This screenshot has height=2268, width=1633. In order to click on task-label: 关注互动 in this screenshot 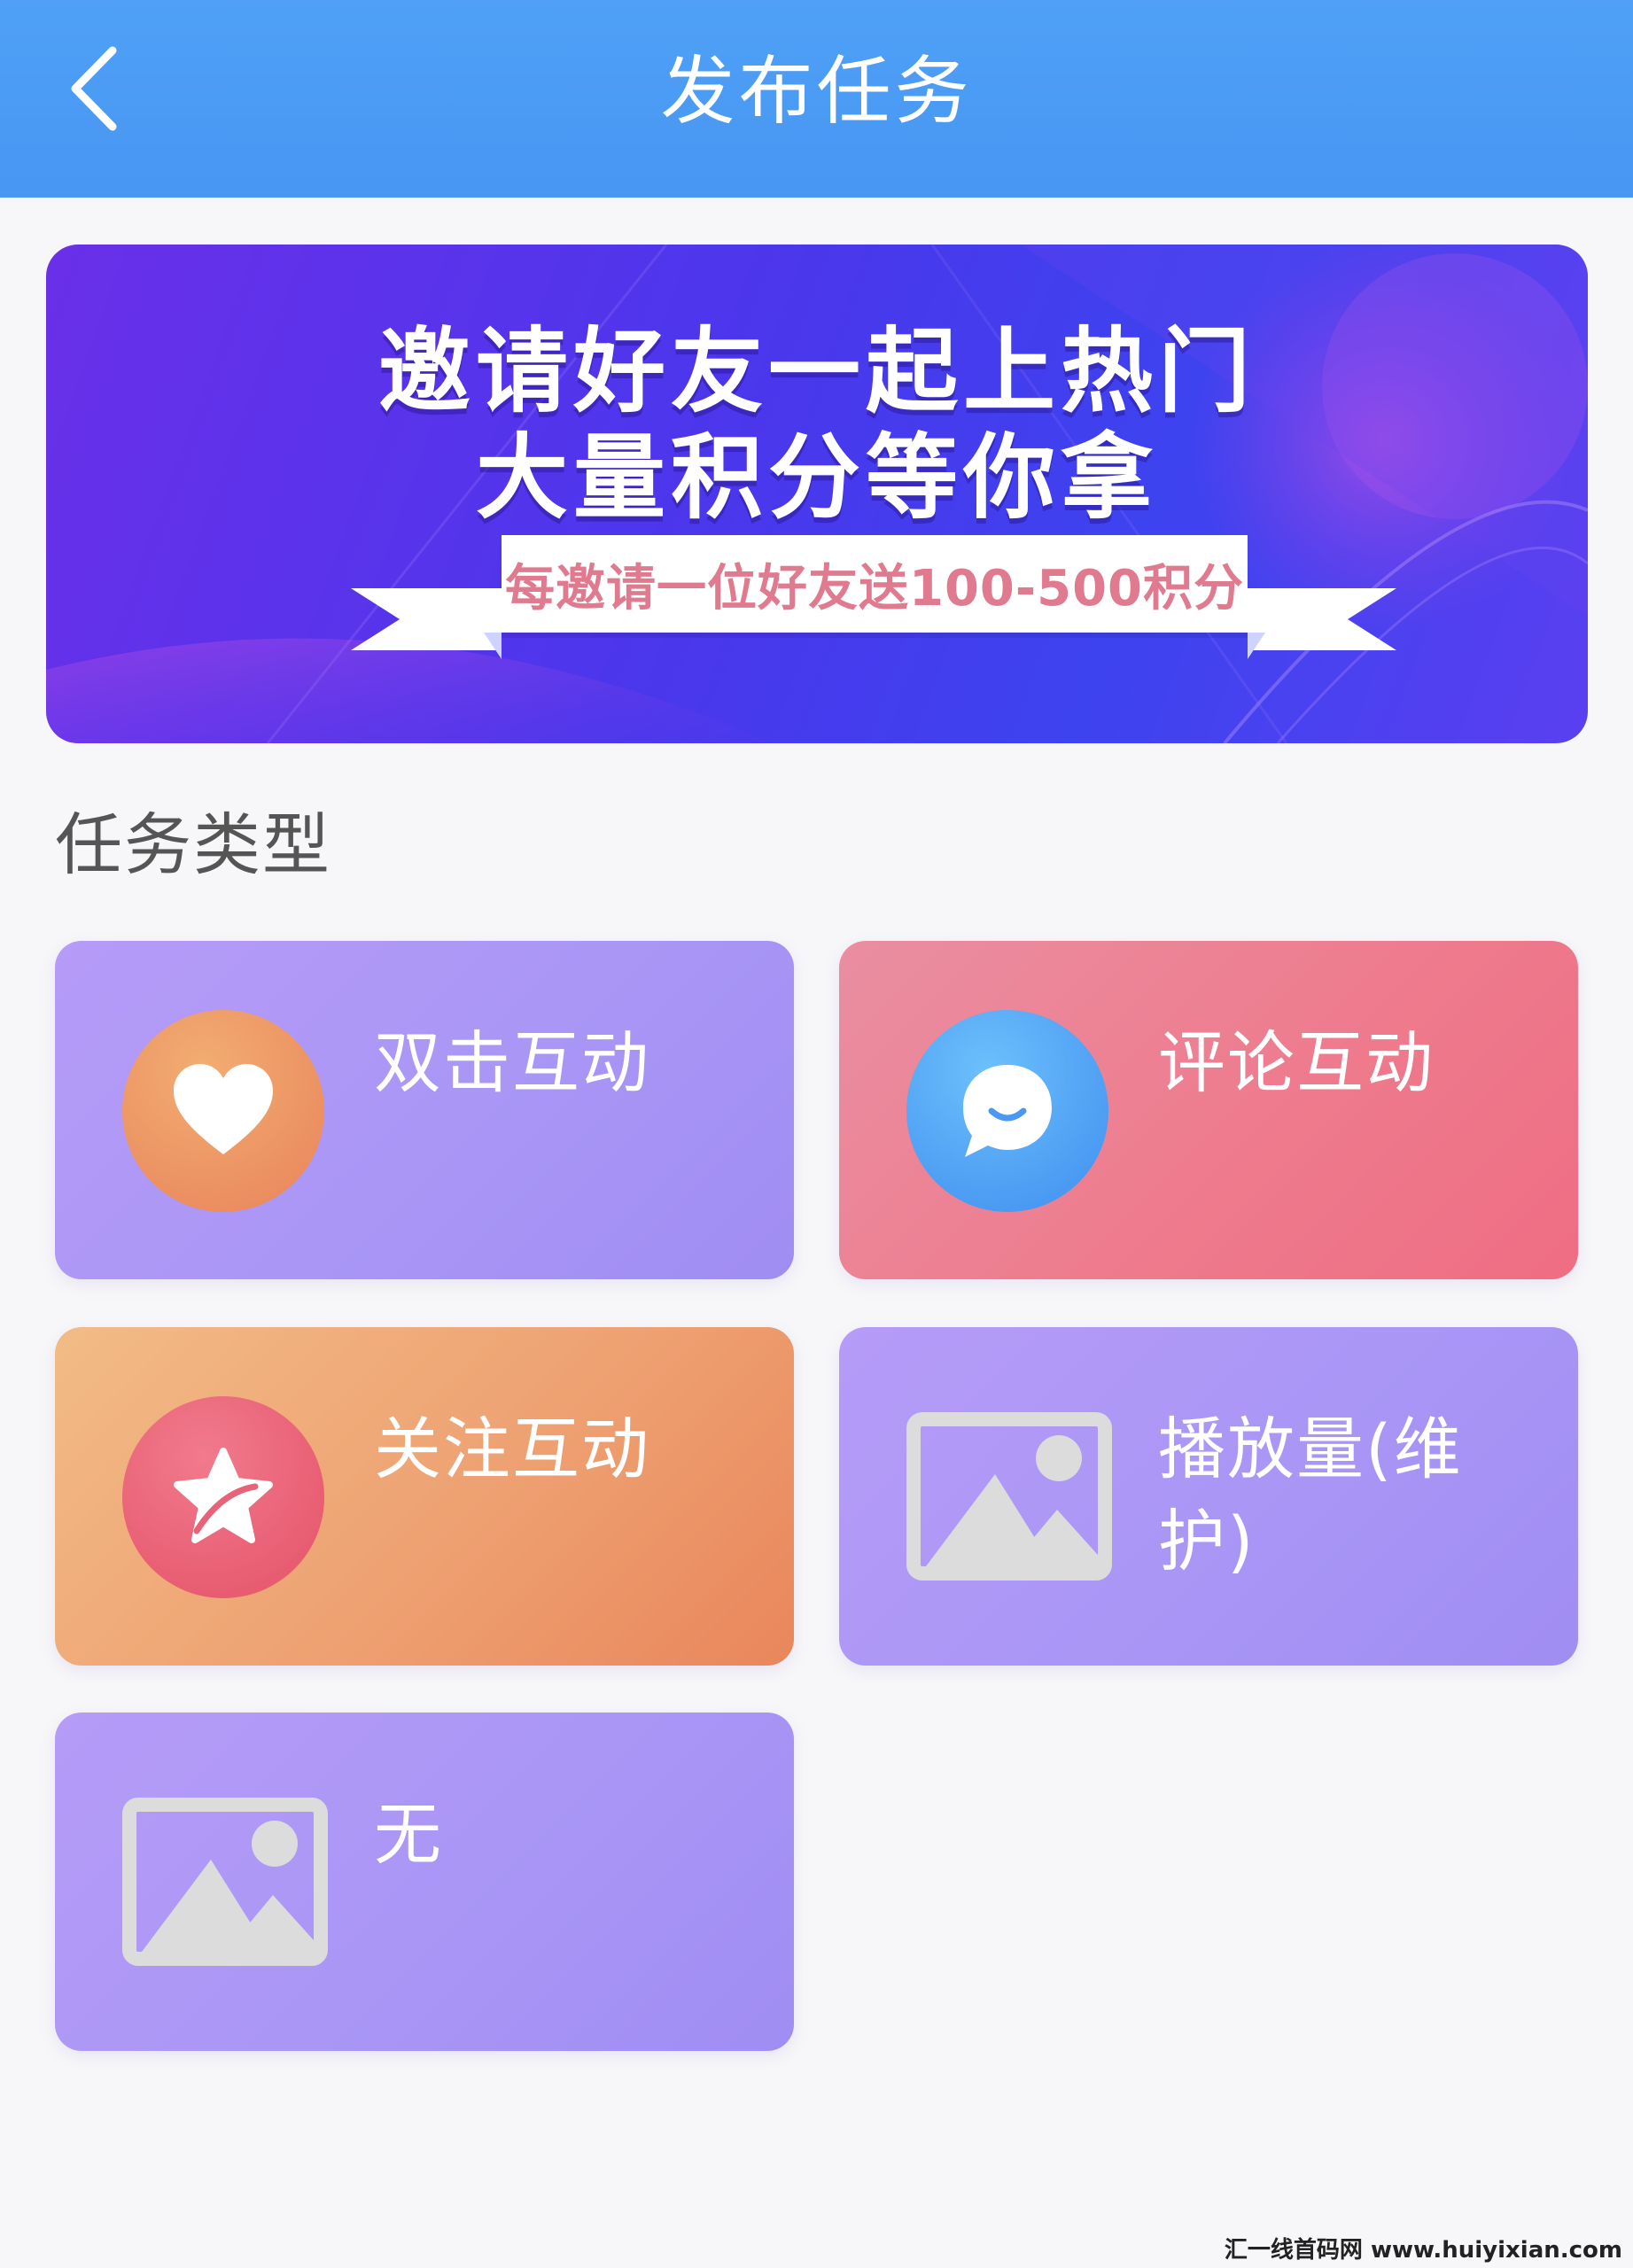, I will do `click(512, 1449)`.